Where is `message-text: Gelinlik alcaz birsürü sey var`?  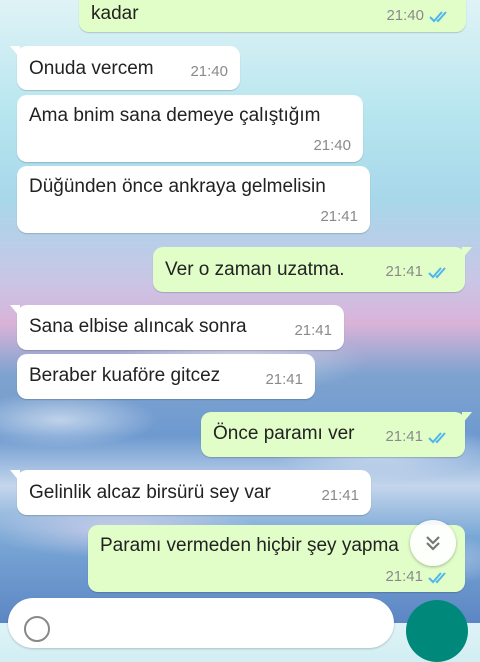 message-text: Gelinlik alcaz birsürü sey var is located at coordinates (150, 492).